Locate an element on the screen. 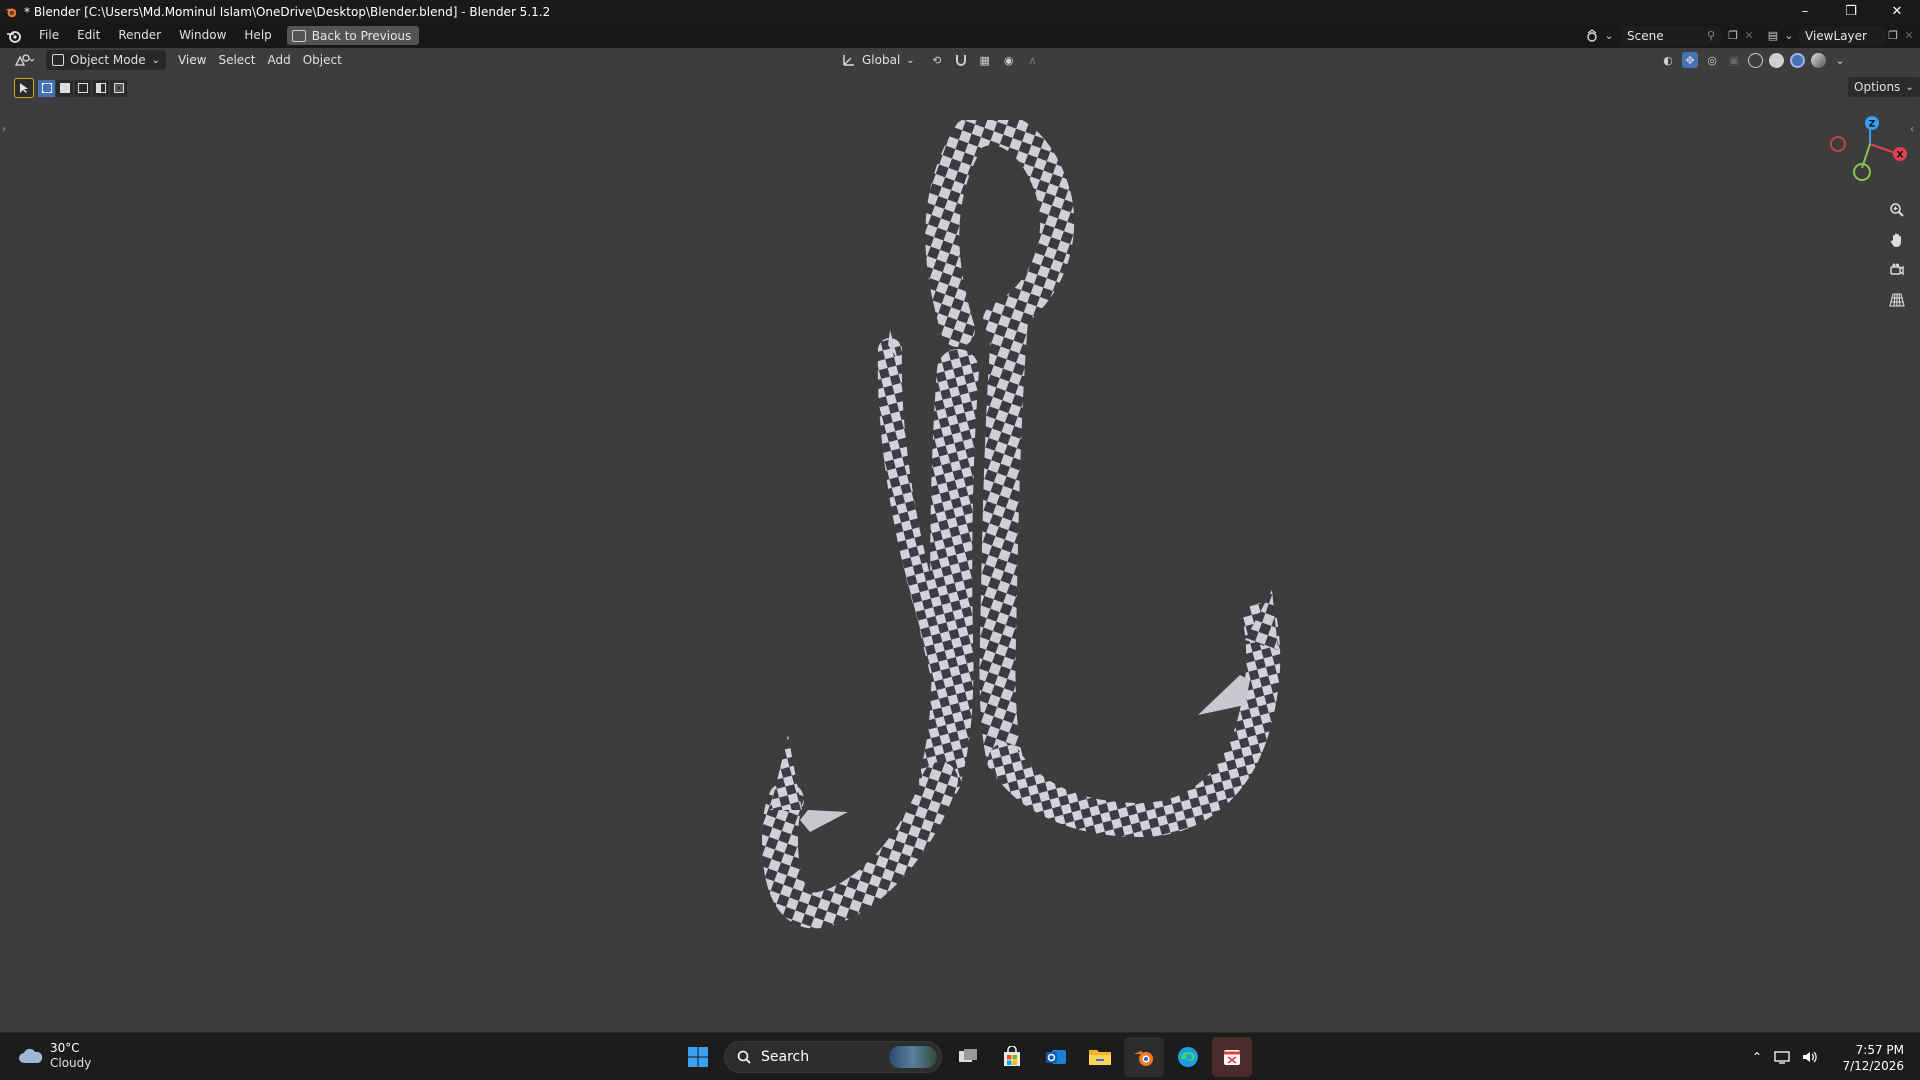 Image resolution: width=1920 pixels, height=1080 pixels. blender-menu-icon is located at coordinates (14, 36).